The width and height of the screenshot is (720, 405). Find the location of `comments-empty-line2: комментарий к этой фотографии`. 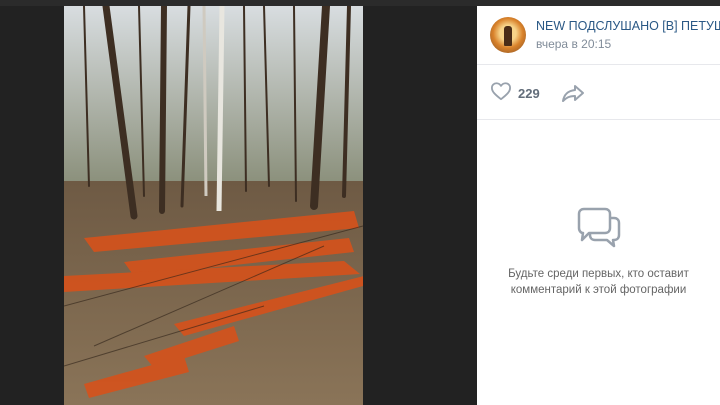

comments-empty-line2: комментарий к этой фотографии is located at coordinates (598, 290).